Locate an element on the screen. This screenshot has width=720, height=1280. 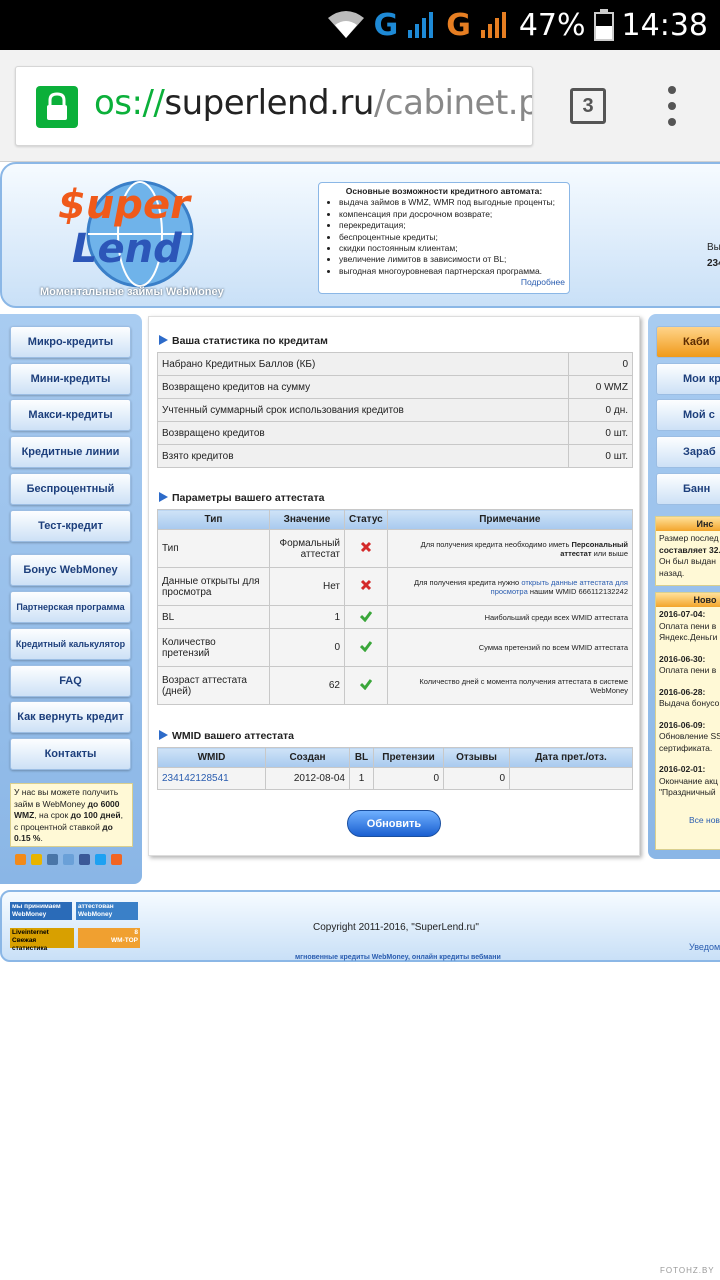
arrow-right-icon is located at coordinates (163, 497).